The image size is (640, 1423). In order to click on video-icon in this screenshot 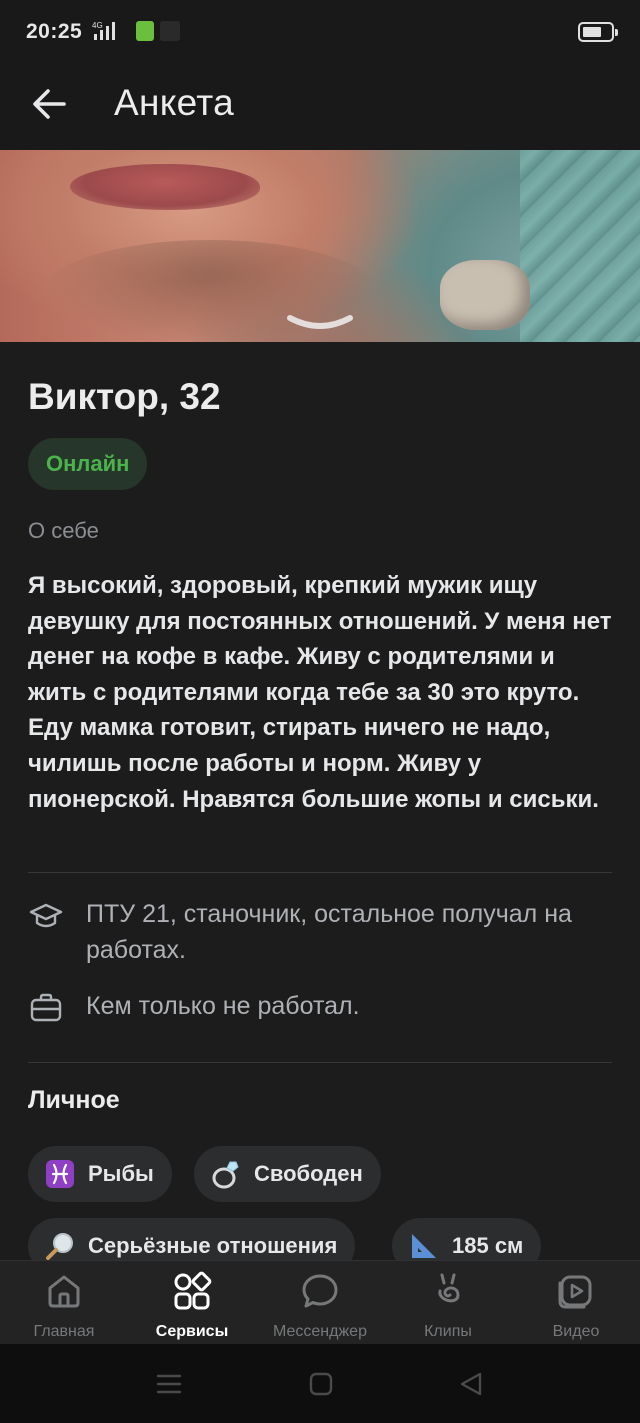, I will do `click(575, 1292)`.